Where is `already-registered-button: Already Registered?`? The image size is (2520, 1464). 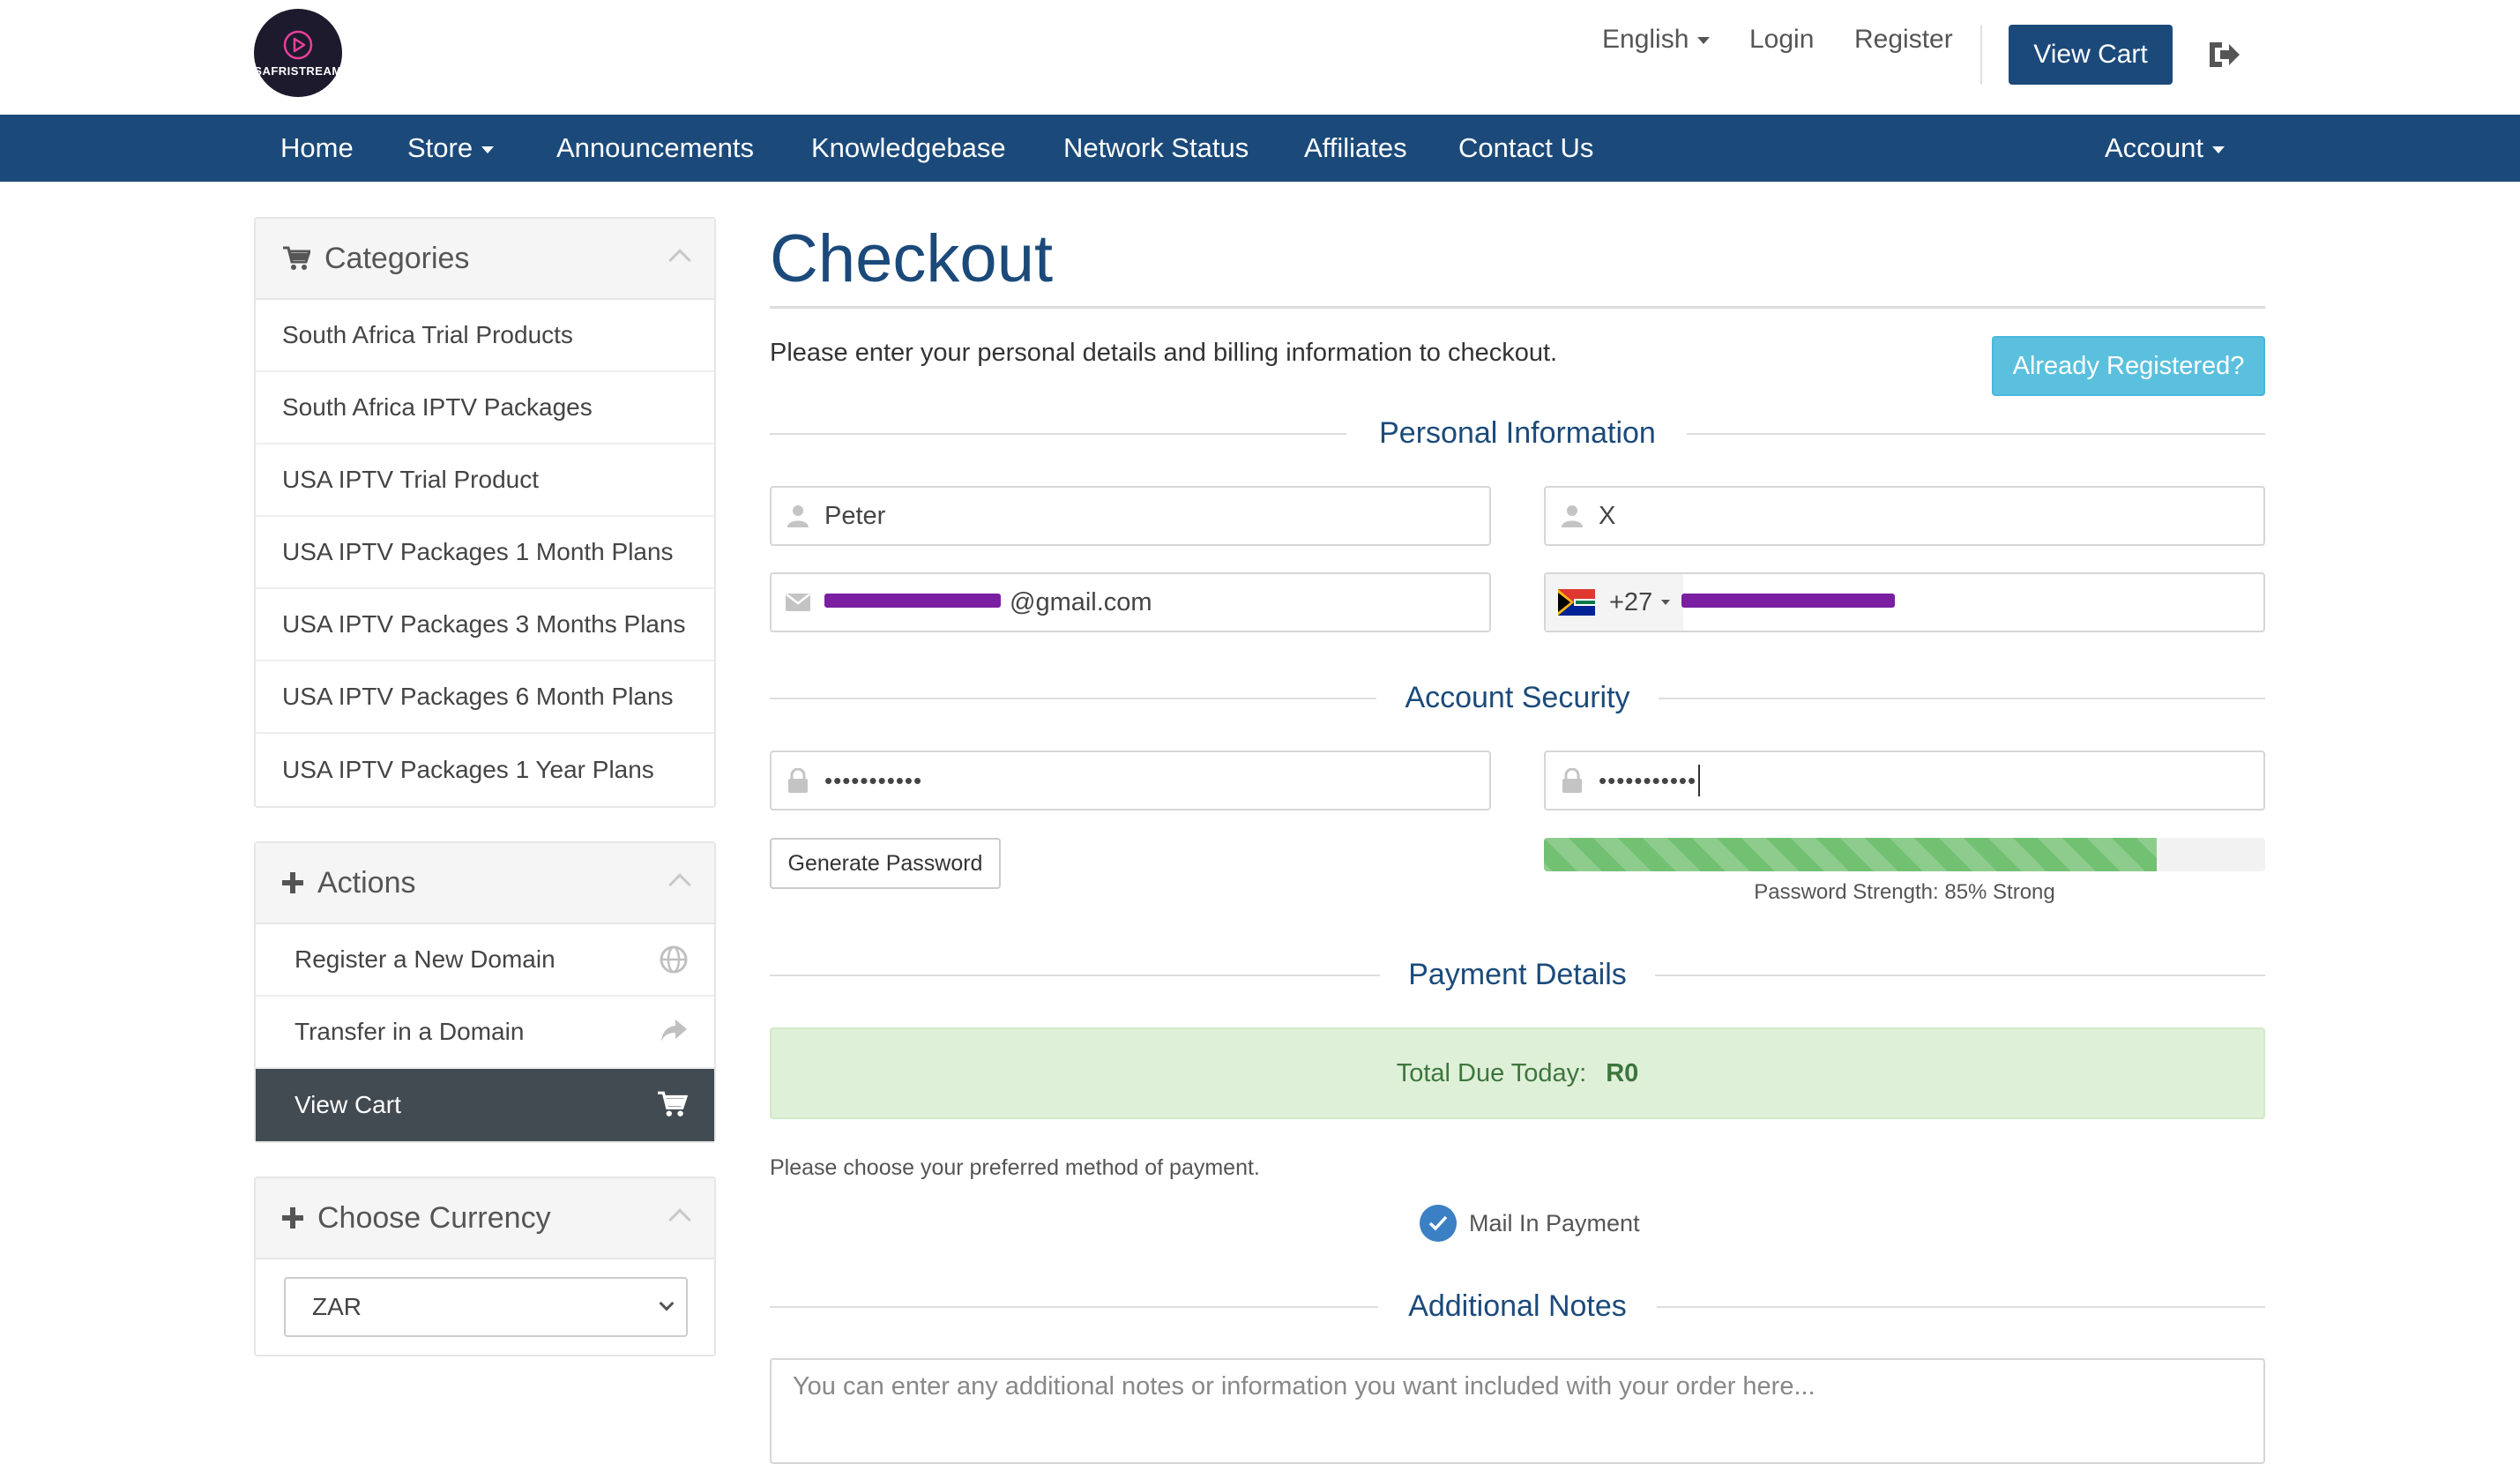
already-registered-button: Already Registered? is located at coordinates (2128, 366).